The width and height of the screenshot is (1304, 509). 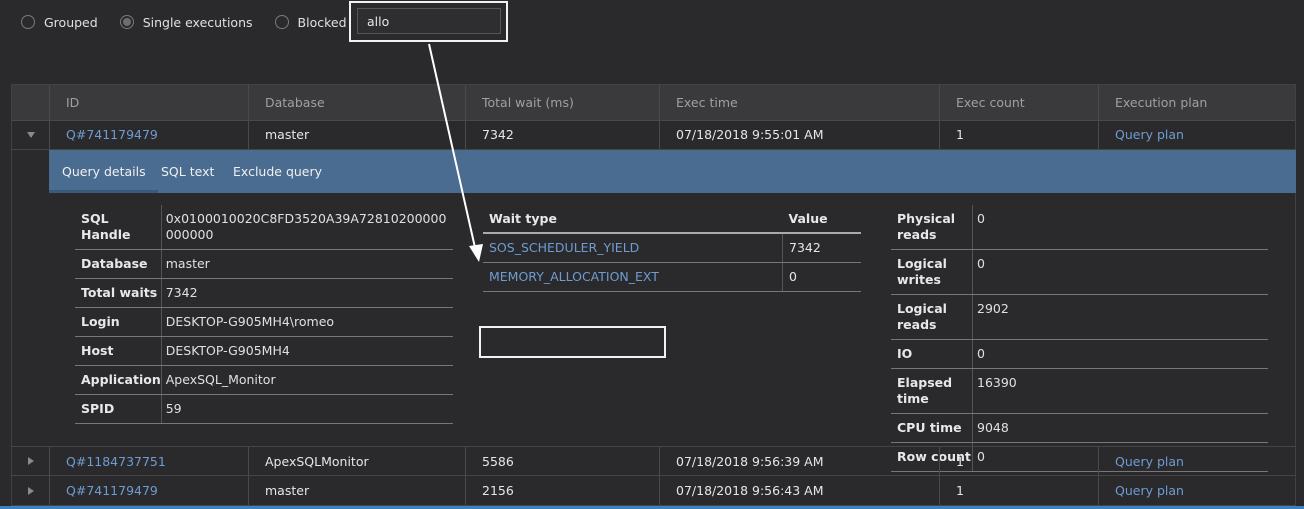 I want to click on stat-key: Logical writes, so click(x=932, y=272).